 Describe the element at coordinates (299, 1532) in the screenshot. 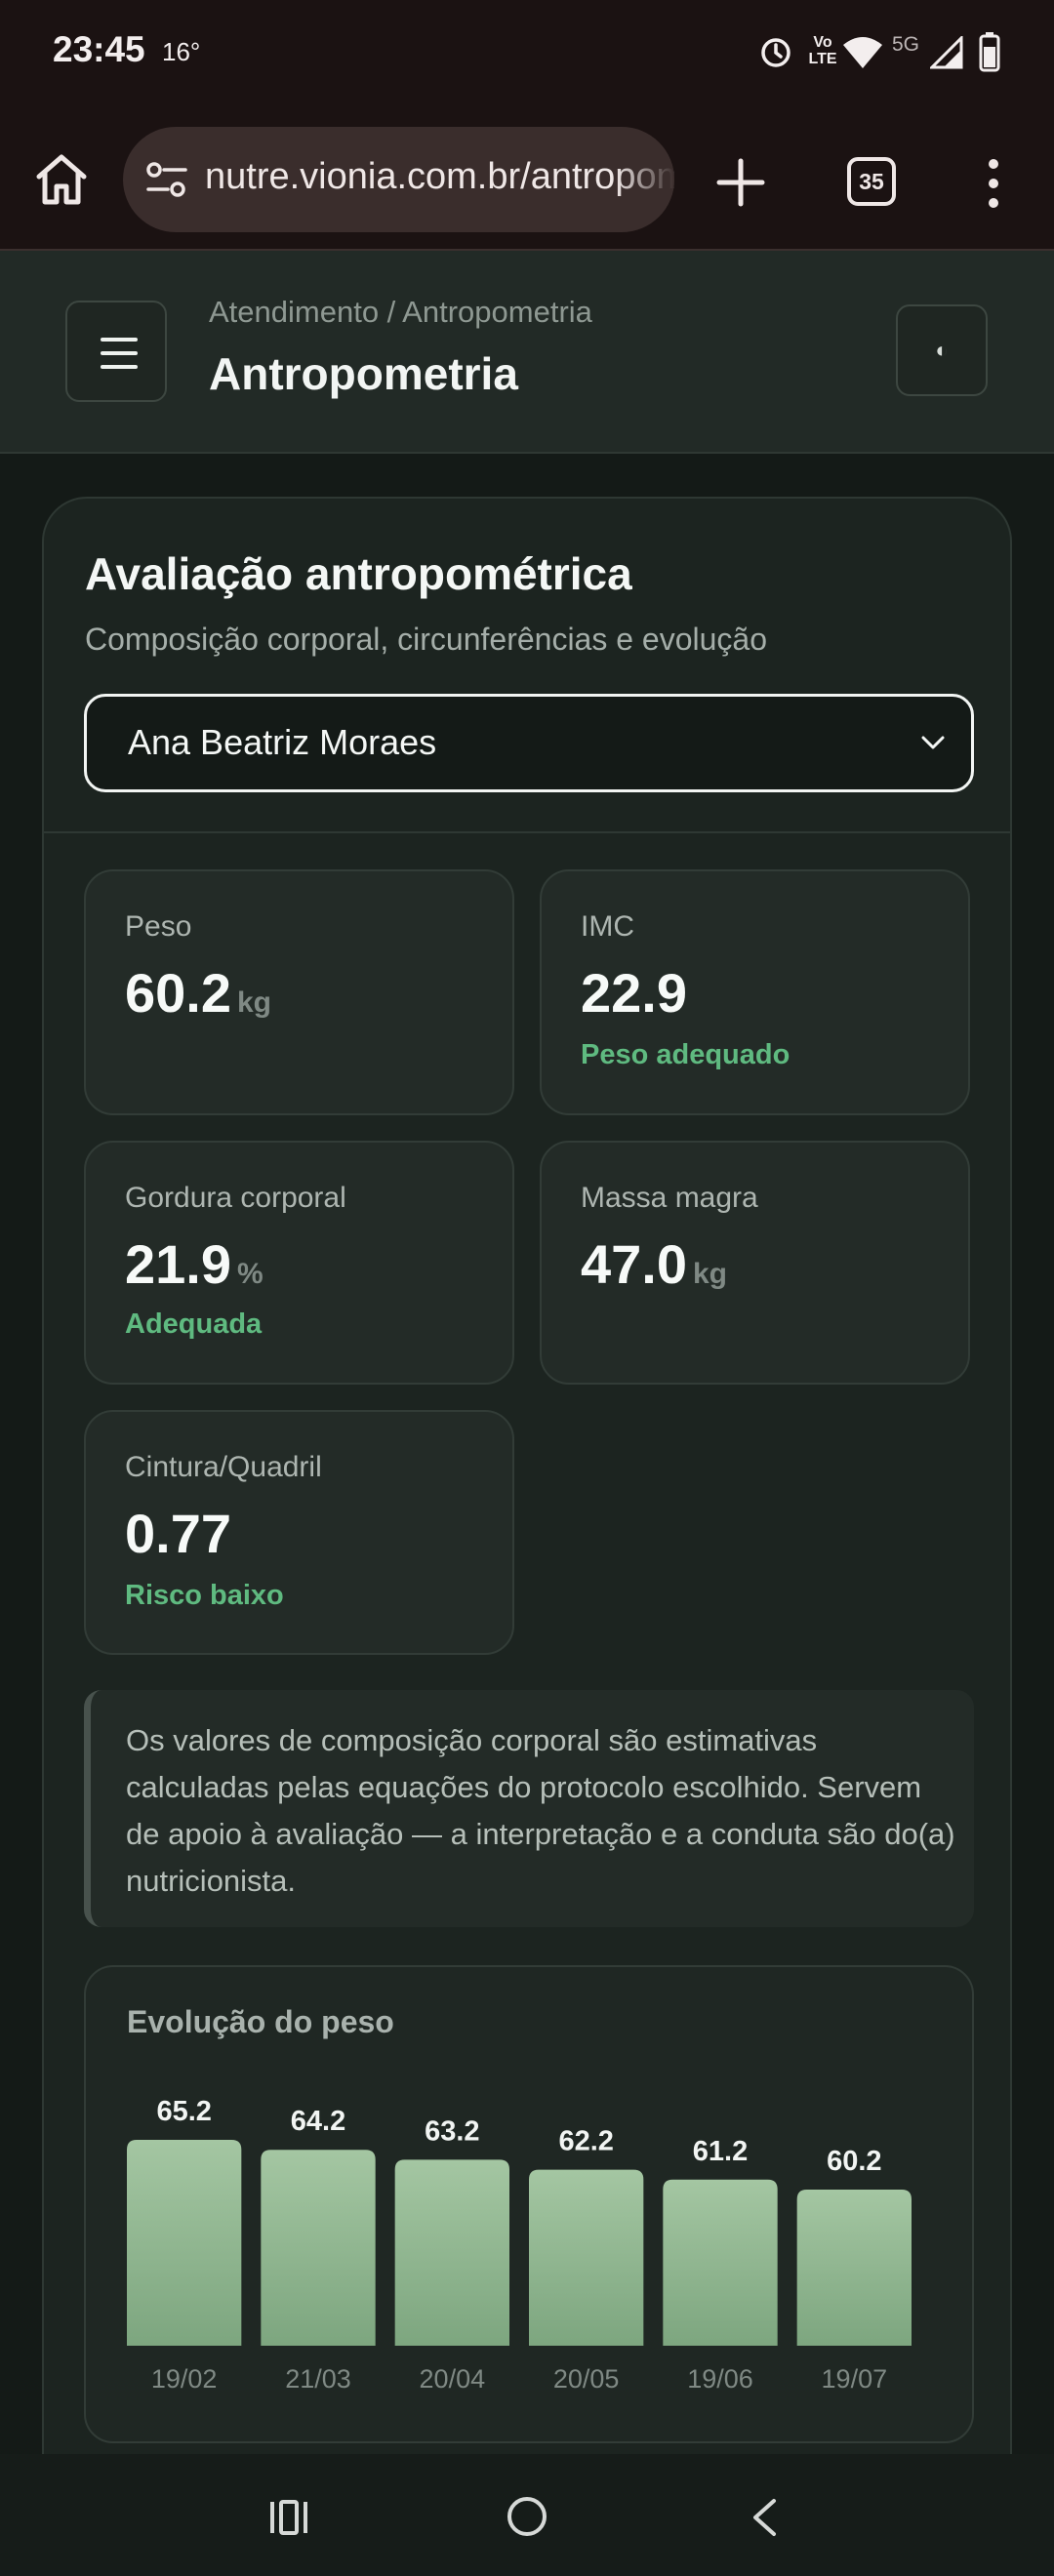

I see `metric-cintura-quadril: Cintura/Quadril 0.77 Risco baixo` at that location.